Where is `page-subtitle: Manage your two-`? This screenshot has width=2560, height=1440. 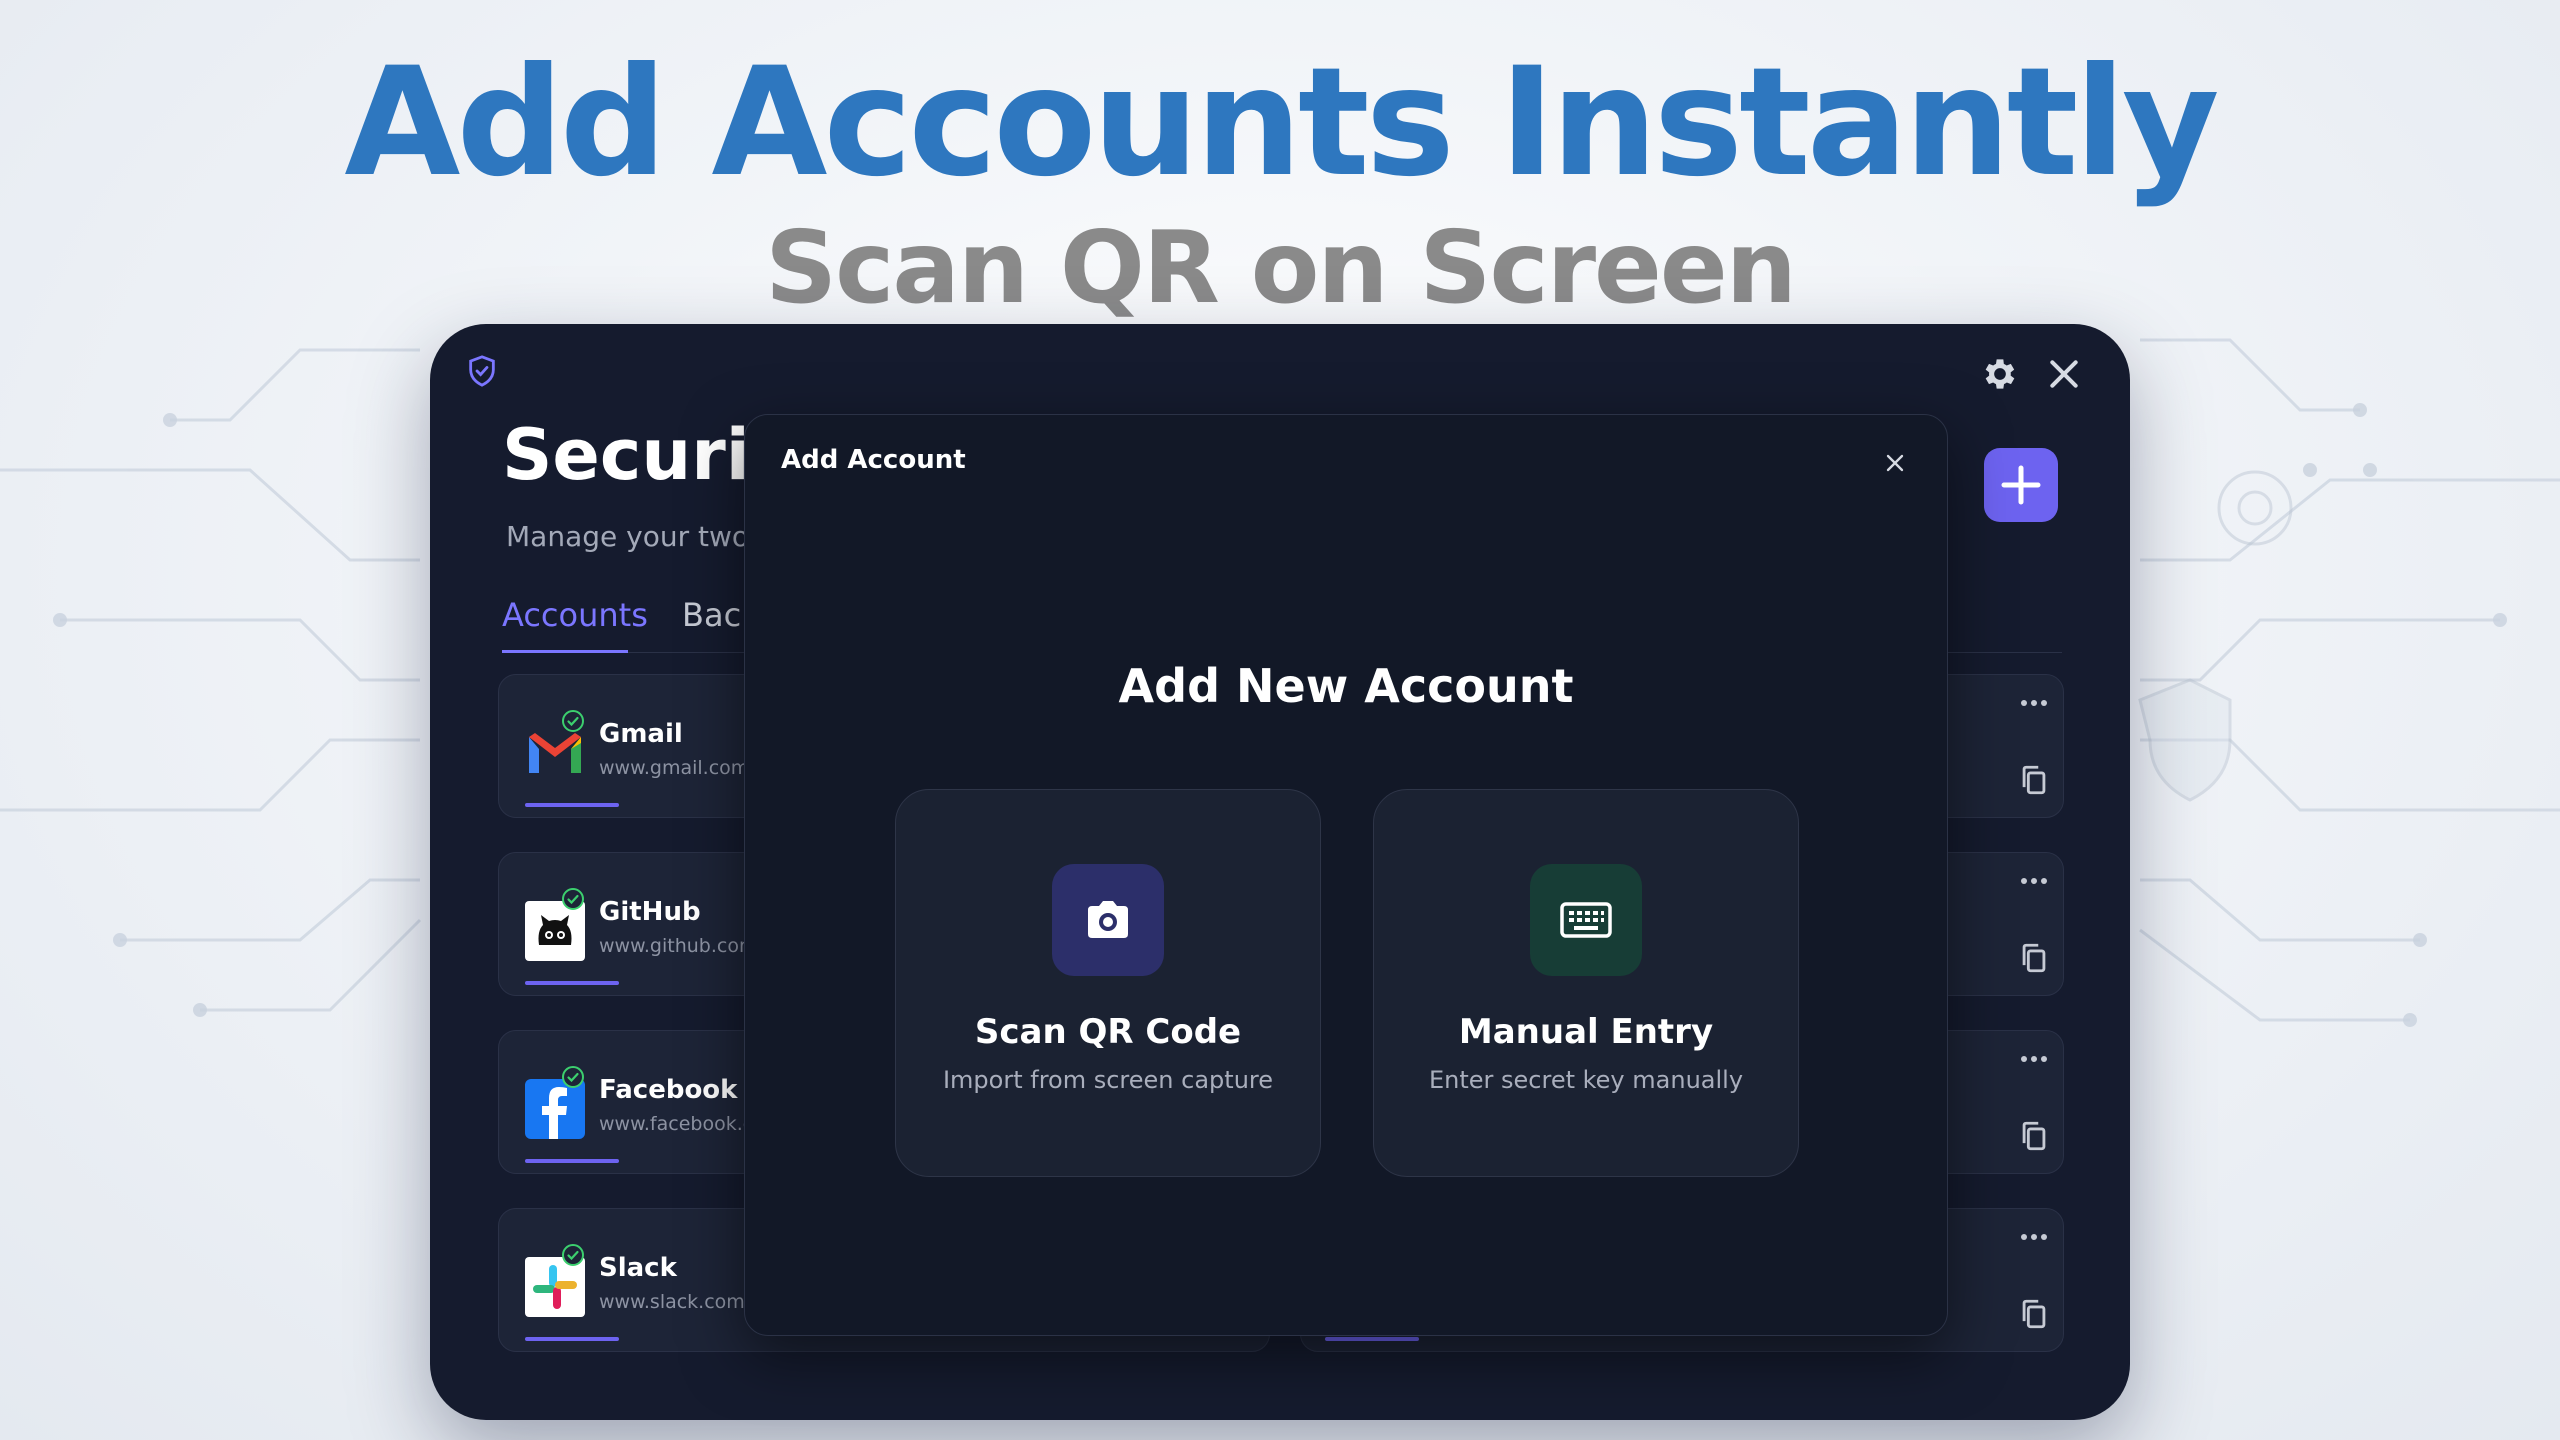
page-subtitle: Manage your two- is located at coordinates (633, 536).